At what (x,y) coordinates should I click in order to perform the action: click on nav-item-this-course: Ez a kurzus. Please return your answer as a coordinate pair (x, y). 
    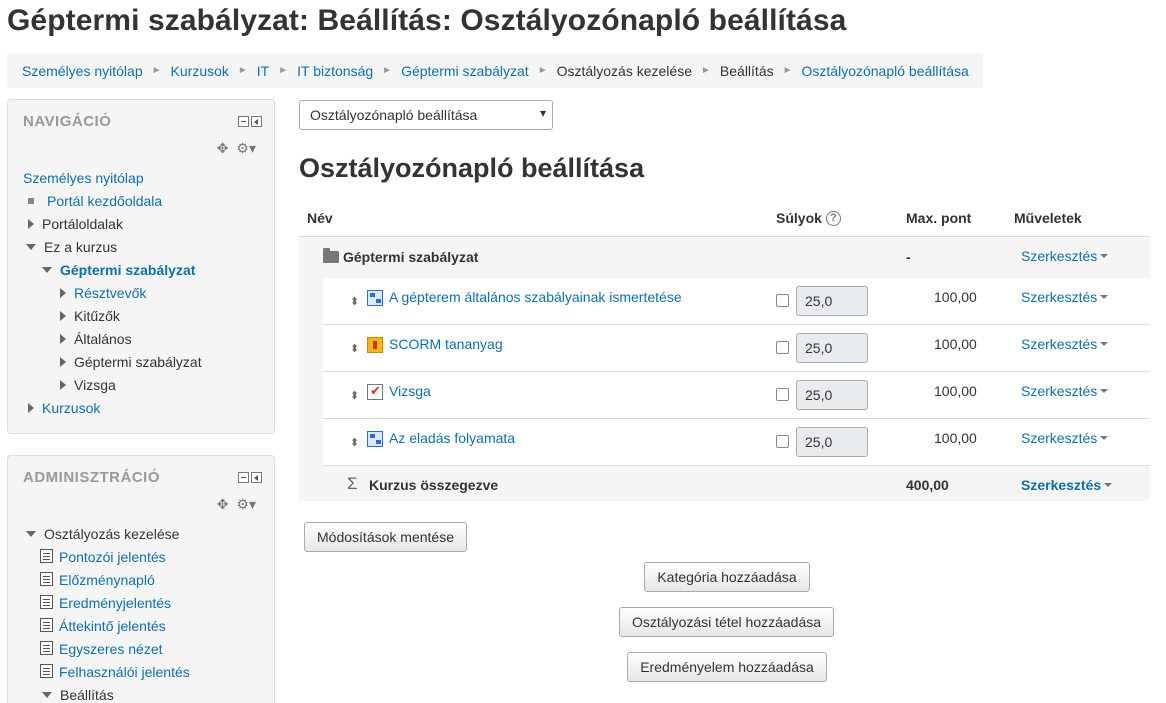
    Looking at the image, I should click on (71, 247).